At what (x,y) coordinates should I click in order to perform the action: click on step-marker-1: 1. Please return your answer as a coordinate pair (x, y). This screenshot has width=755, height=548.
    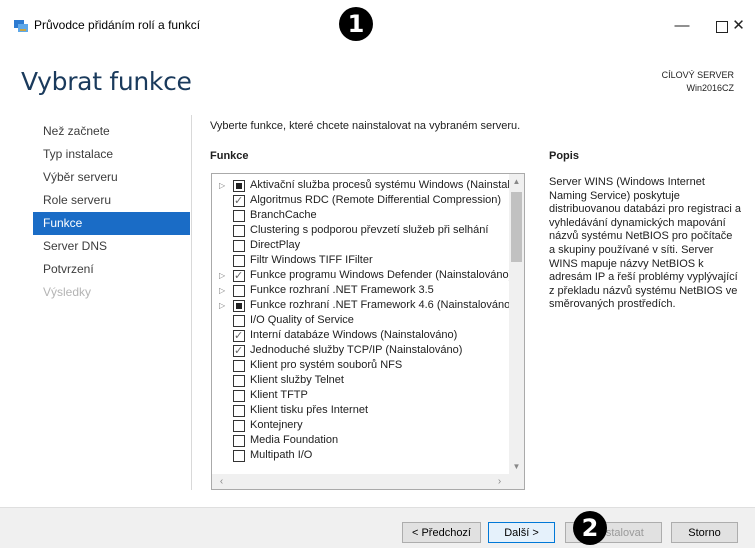
    Looking at the image, I should click on (356, 24).